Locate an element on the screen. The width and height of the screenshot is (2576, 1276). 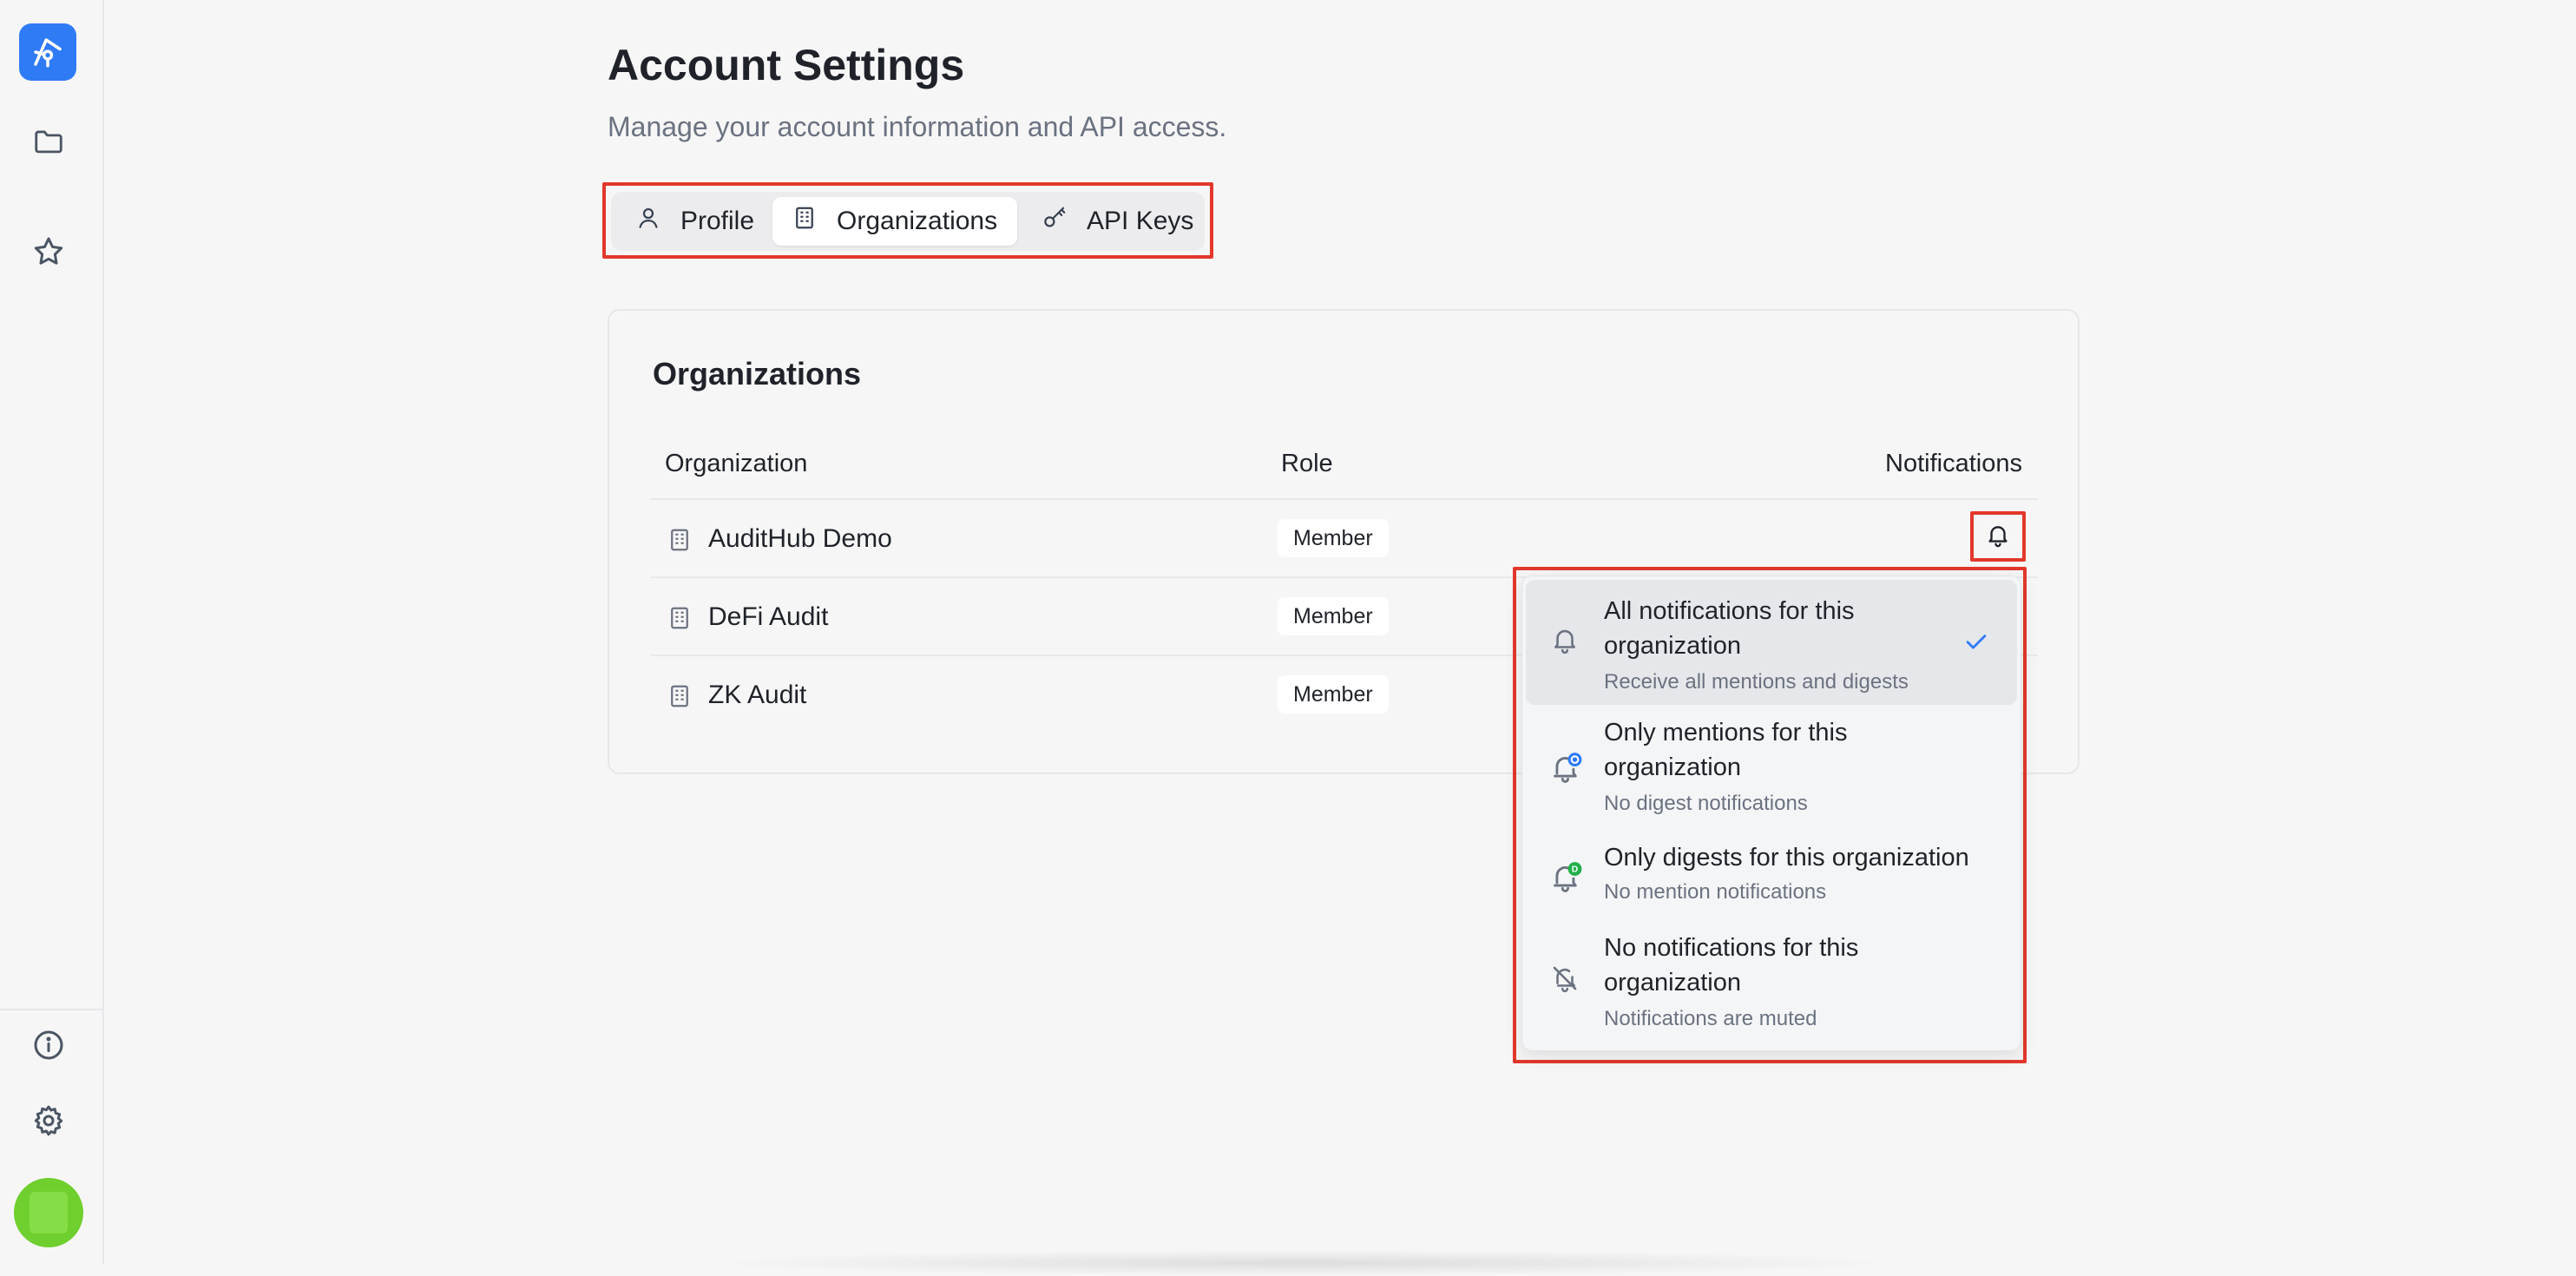
tab-organizations: Organizations is located at coordinates (894, 222).